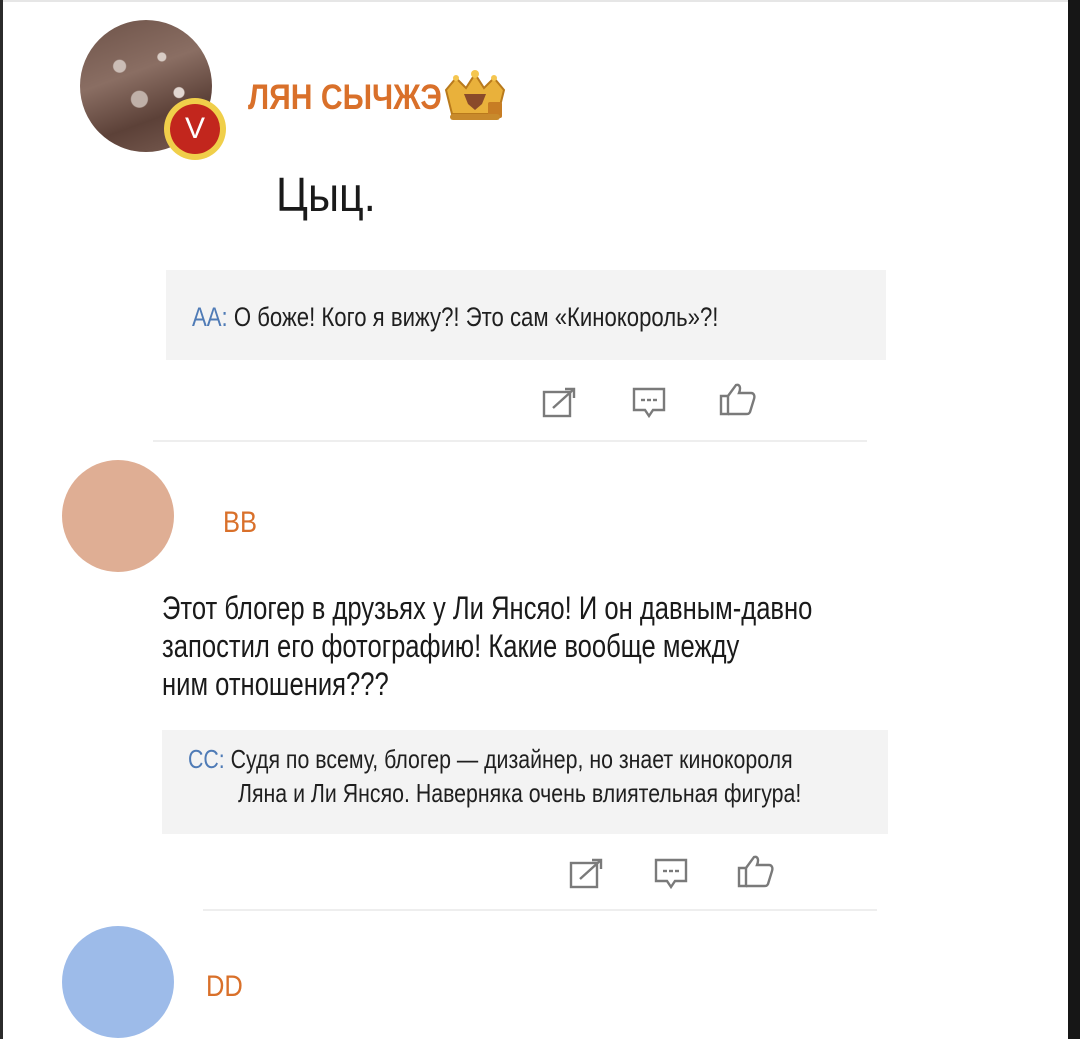 The width and height of the screenshot is (1080, 1039). What do you see at coordinates (540, 1) in the screenshot?
I see `frame-edge-top` at bounding box center [540, 1].